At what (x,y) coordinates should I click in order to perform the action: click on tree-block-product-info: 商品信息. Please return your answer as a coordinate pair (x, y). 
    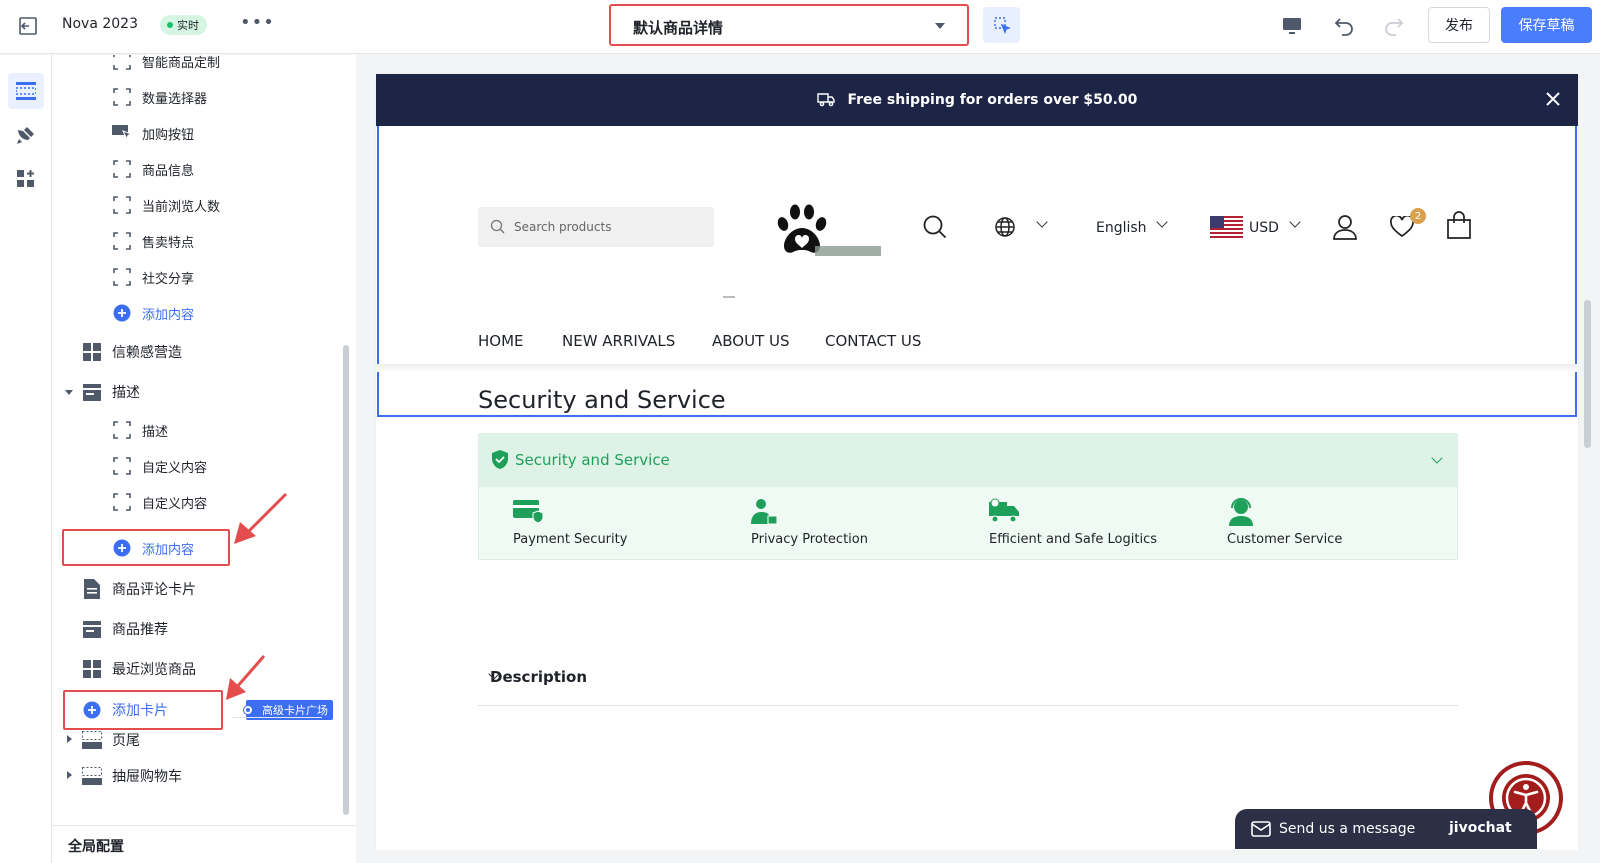
    Looking at the image, I should click on (153, 169).